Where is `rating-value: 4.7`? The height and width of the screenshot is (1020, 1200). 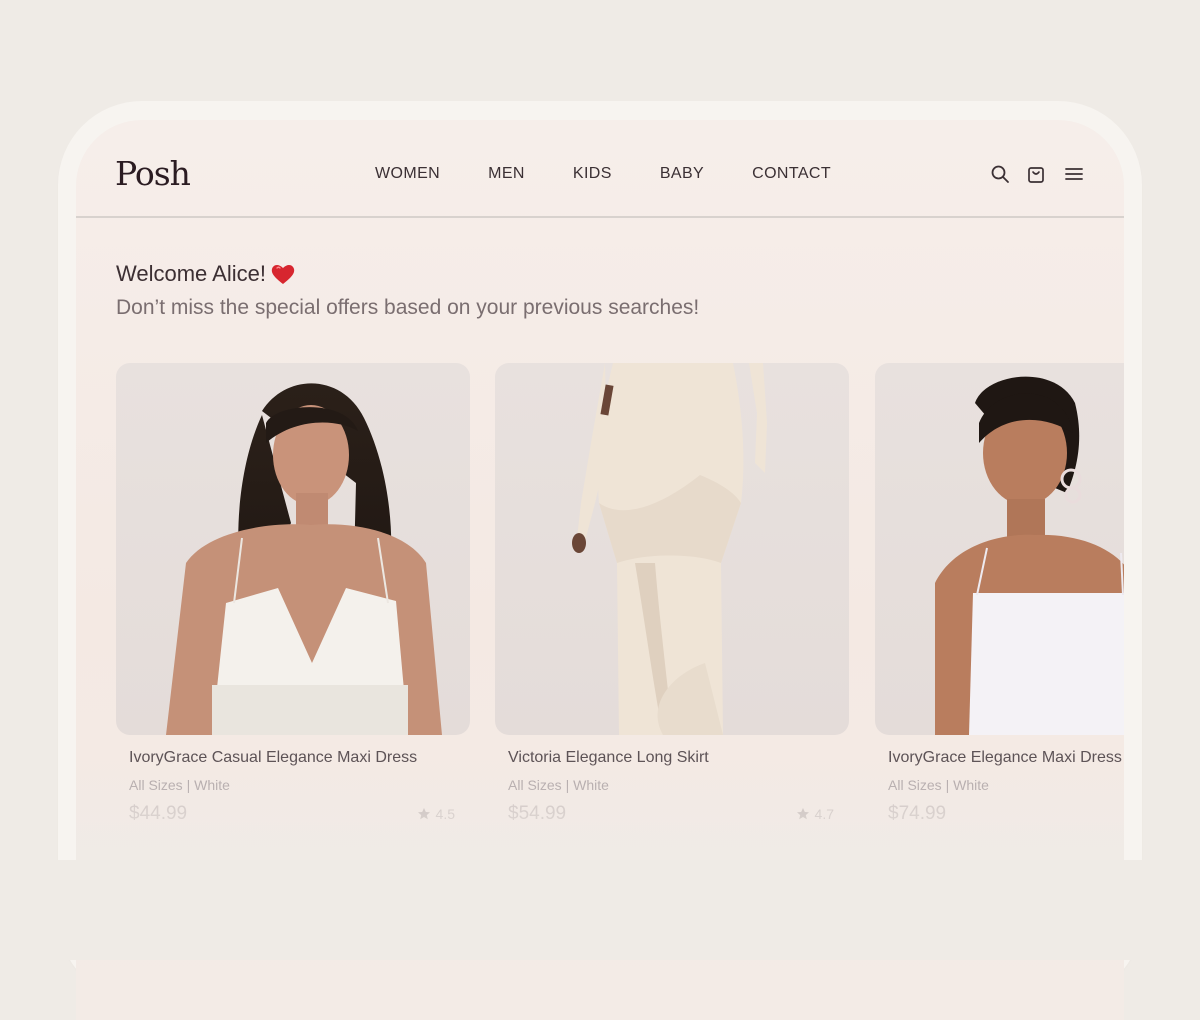 rating-value: 4.7 is located at coordinates (824, 814).